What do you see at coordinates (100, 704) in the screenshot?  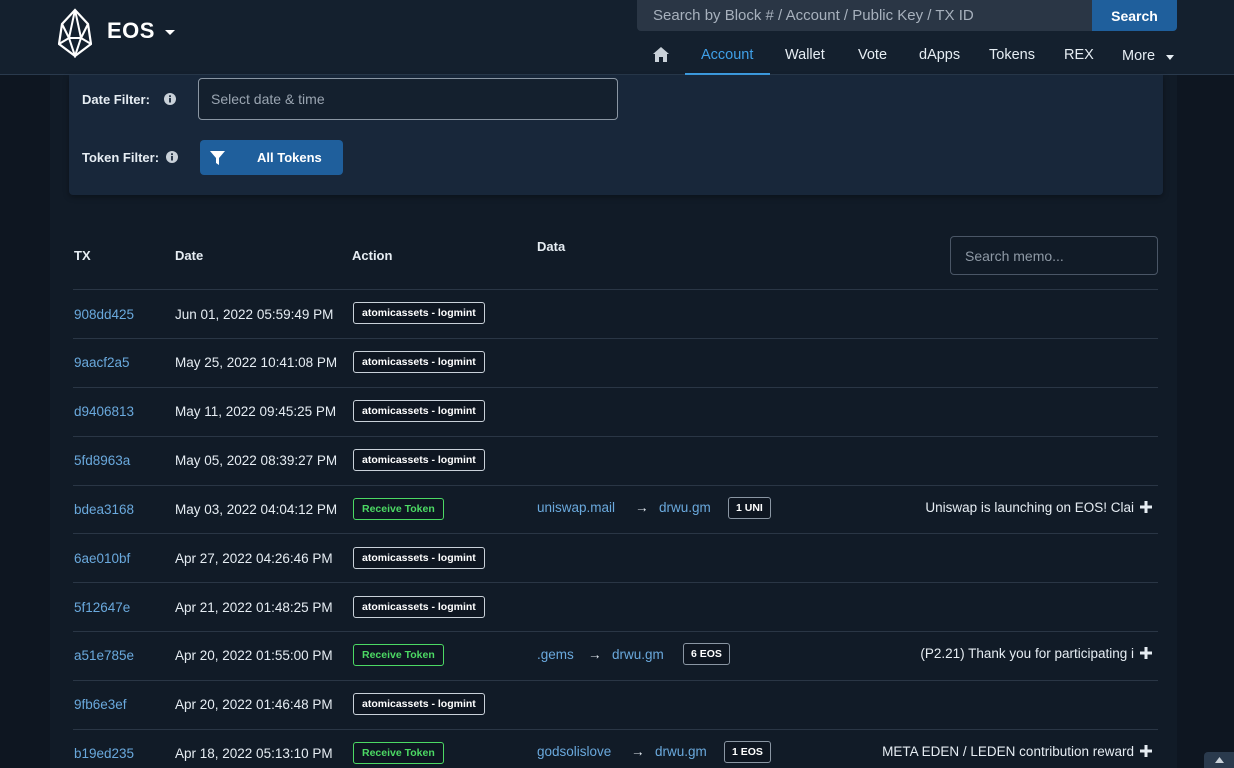 I see `tx-link: 9fb6e3ef` at bounding box center [100, 704].